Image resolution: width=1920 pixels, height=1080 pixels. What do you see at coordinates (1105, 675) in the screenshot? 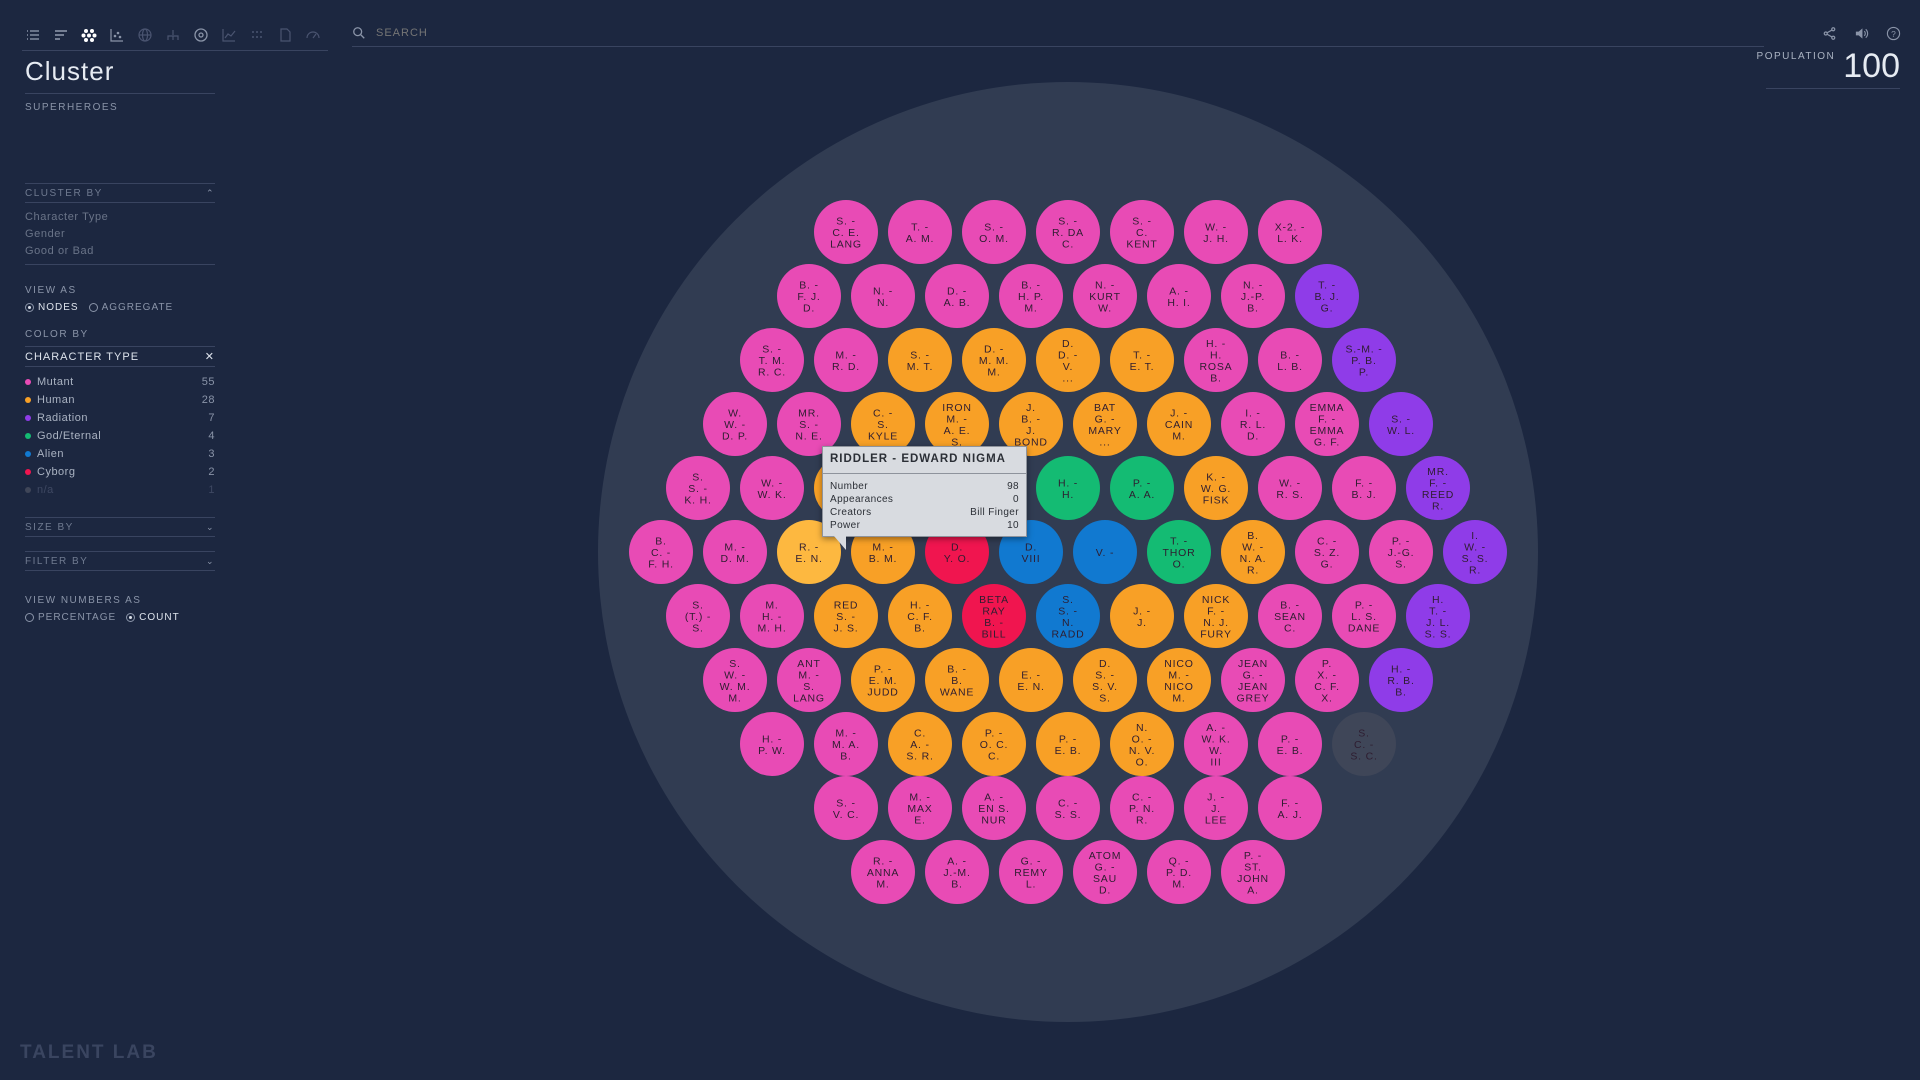
I see `hero-node-label: S. -` at bounding box center [1105, 675].